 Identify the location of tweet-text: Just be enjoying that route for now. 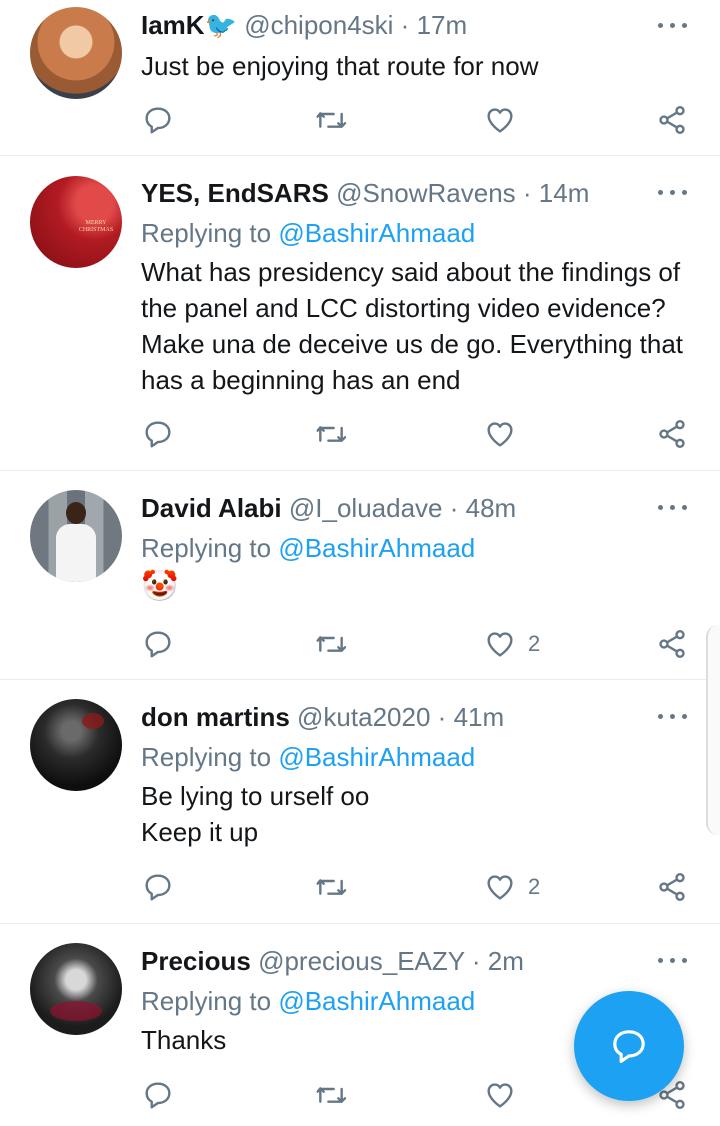
(340, 66).